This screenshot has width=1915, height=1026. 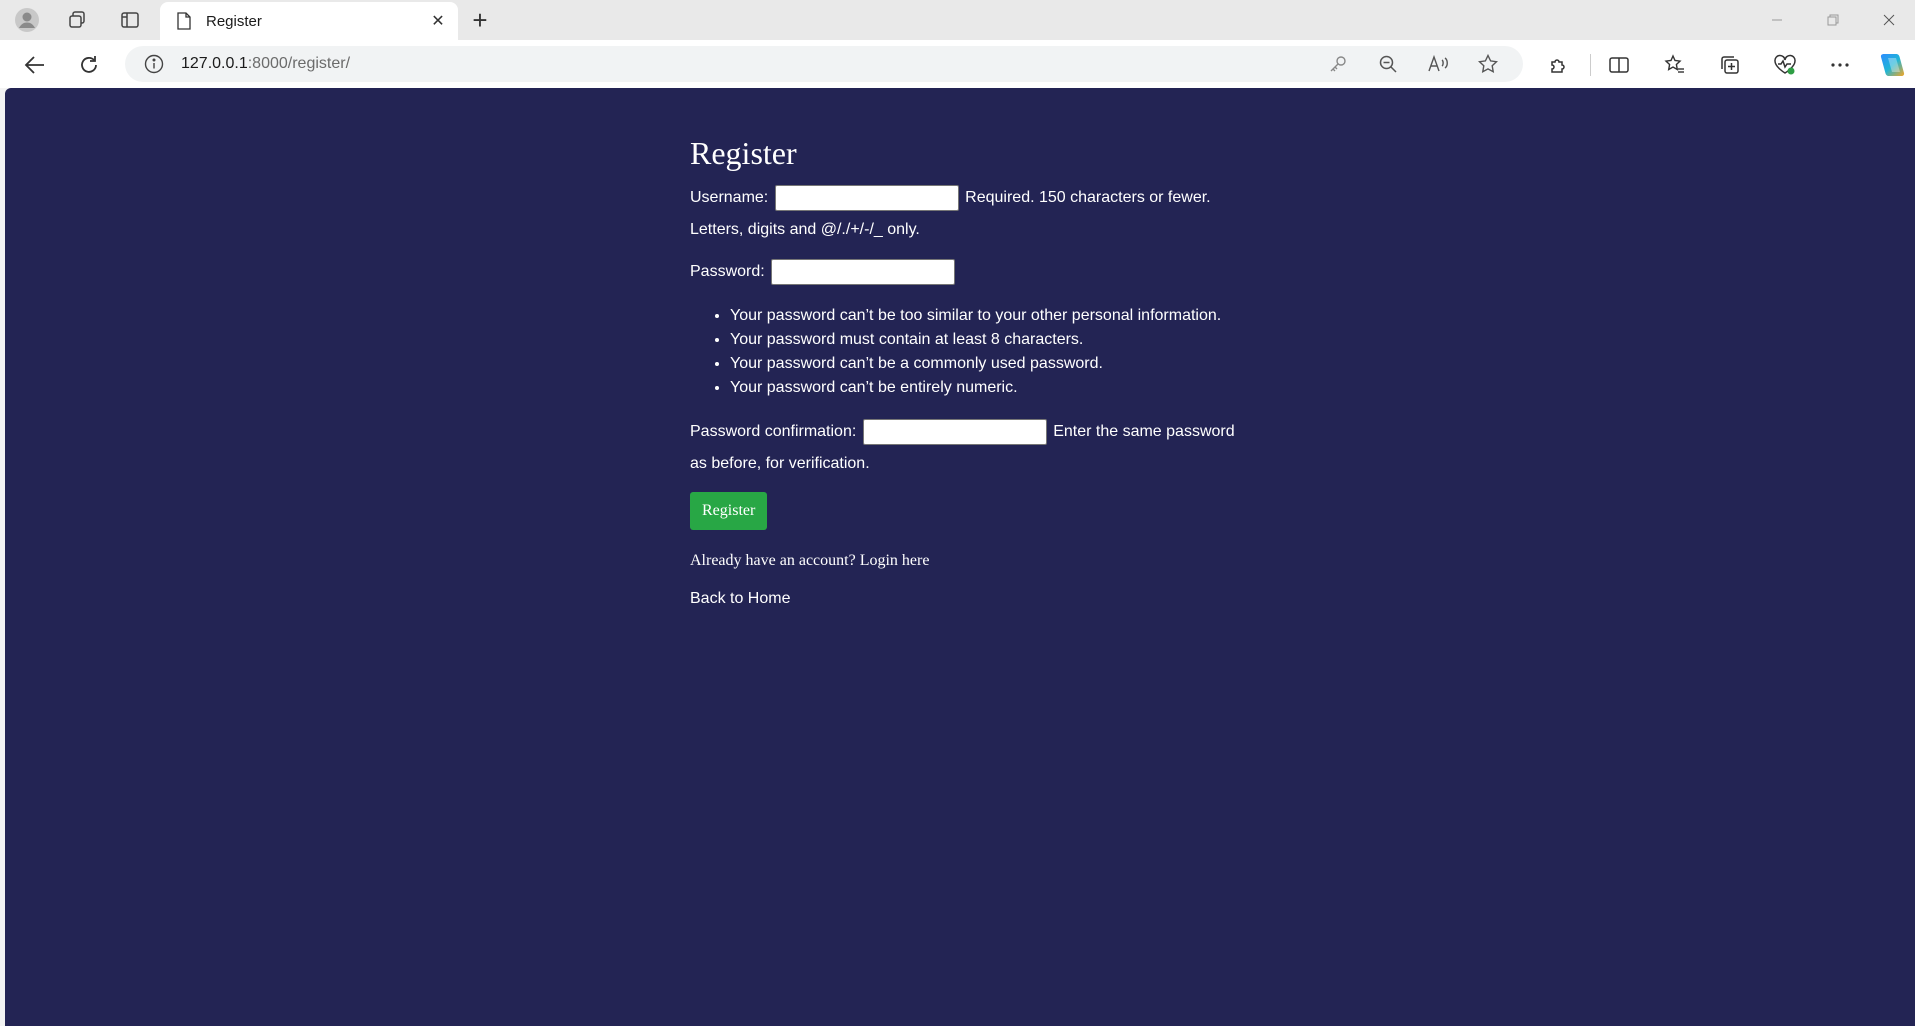 What do you see at coordinates (1889, 20) in the screenshot?
I see `close-window-button` at bounding box center [1889, 20].